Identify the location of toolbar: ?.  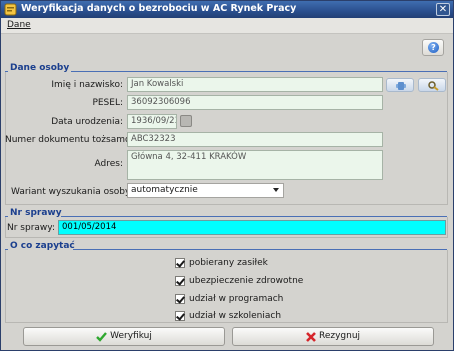
(227, 48).